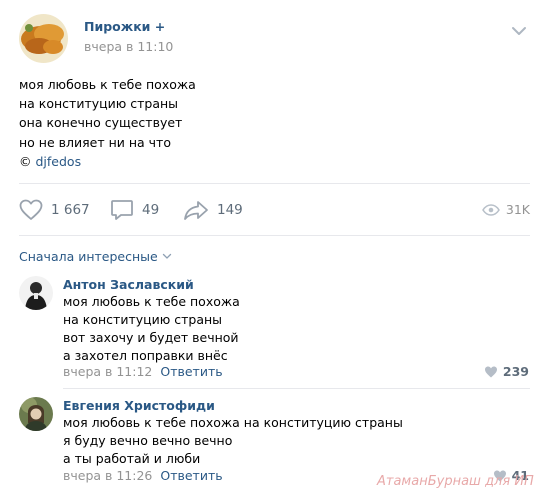 Image resolution: width=553 pixels, height=493 pixels. Describe the element at coordinates (27, 161) in the screenshot. I see `copyright-sign: ©` at that location.